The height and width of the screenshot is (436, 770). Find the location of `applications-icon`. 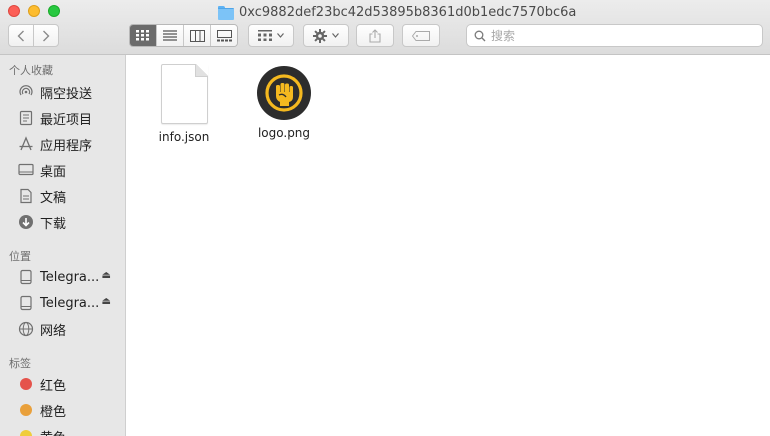

applications-icon is located at coordinates (26, 144).